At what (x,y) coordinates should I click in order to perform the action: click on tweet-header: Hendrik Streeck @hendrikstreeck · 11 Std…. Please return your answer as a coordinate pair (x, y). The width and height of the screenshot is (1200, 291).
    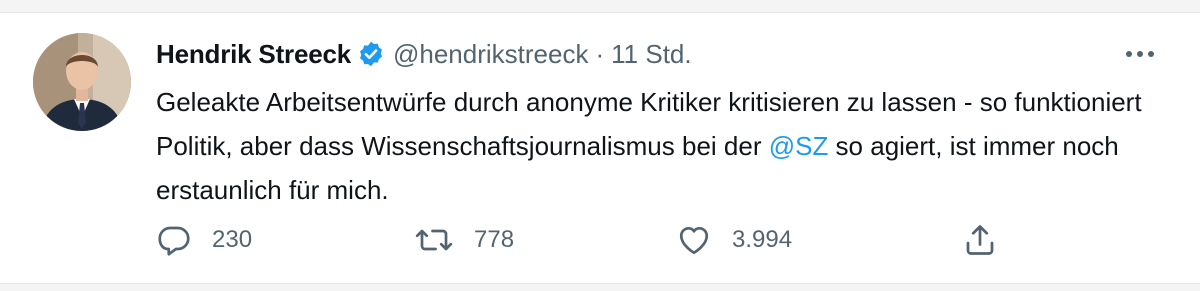
    Looking at the image, I should click on (424, 54).